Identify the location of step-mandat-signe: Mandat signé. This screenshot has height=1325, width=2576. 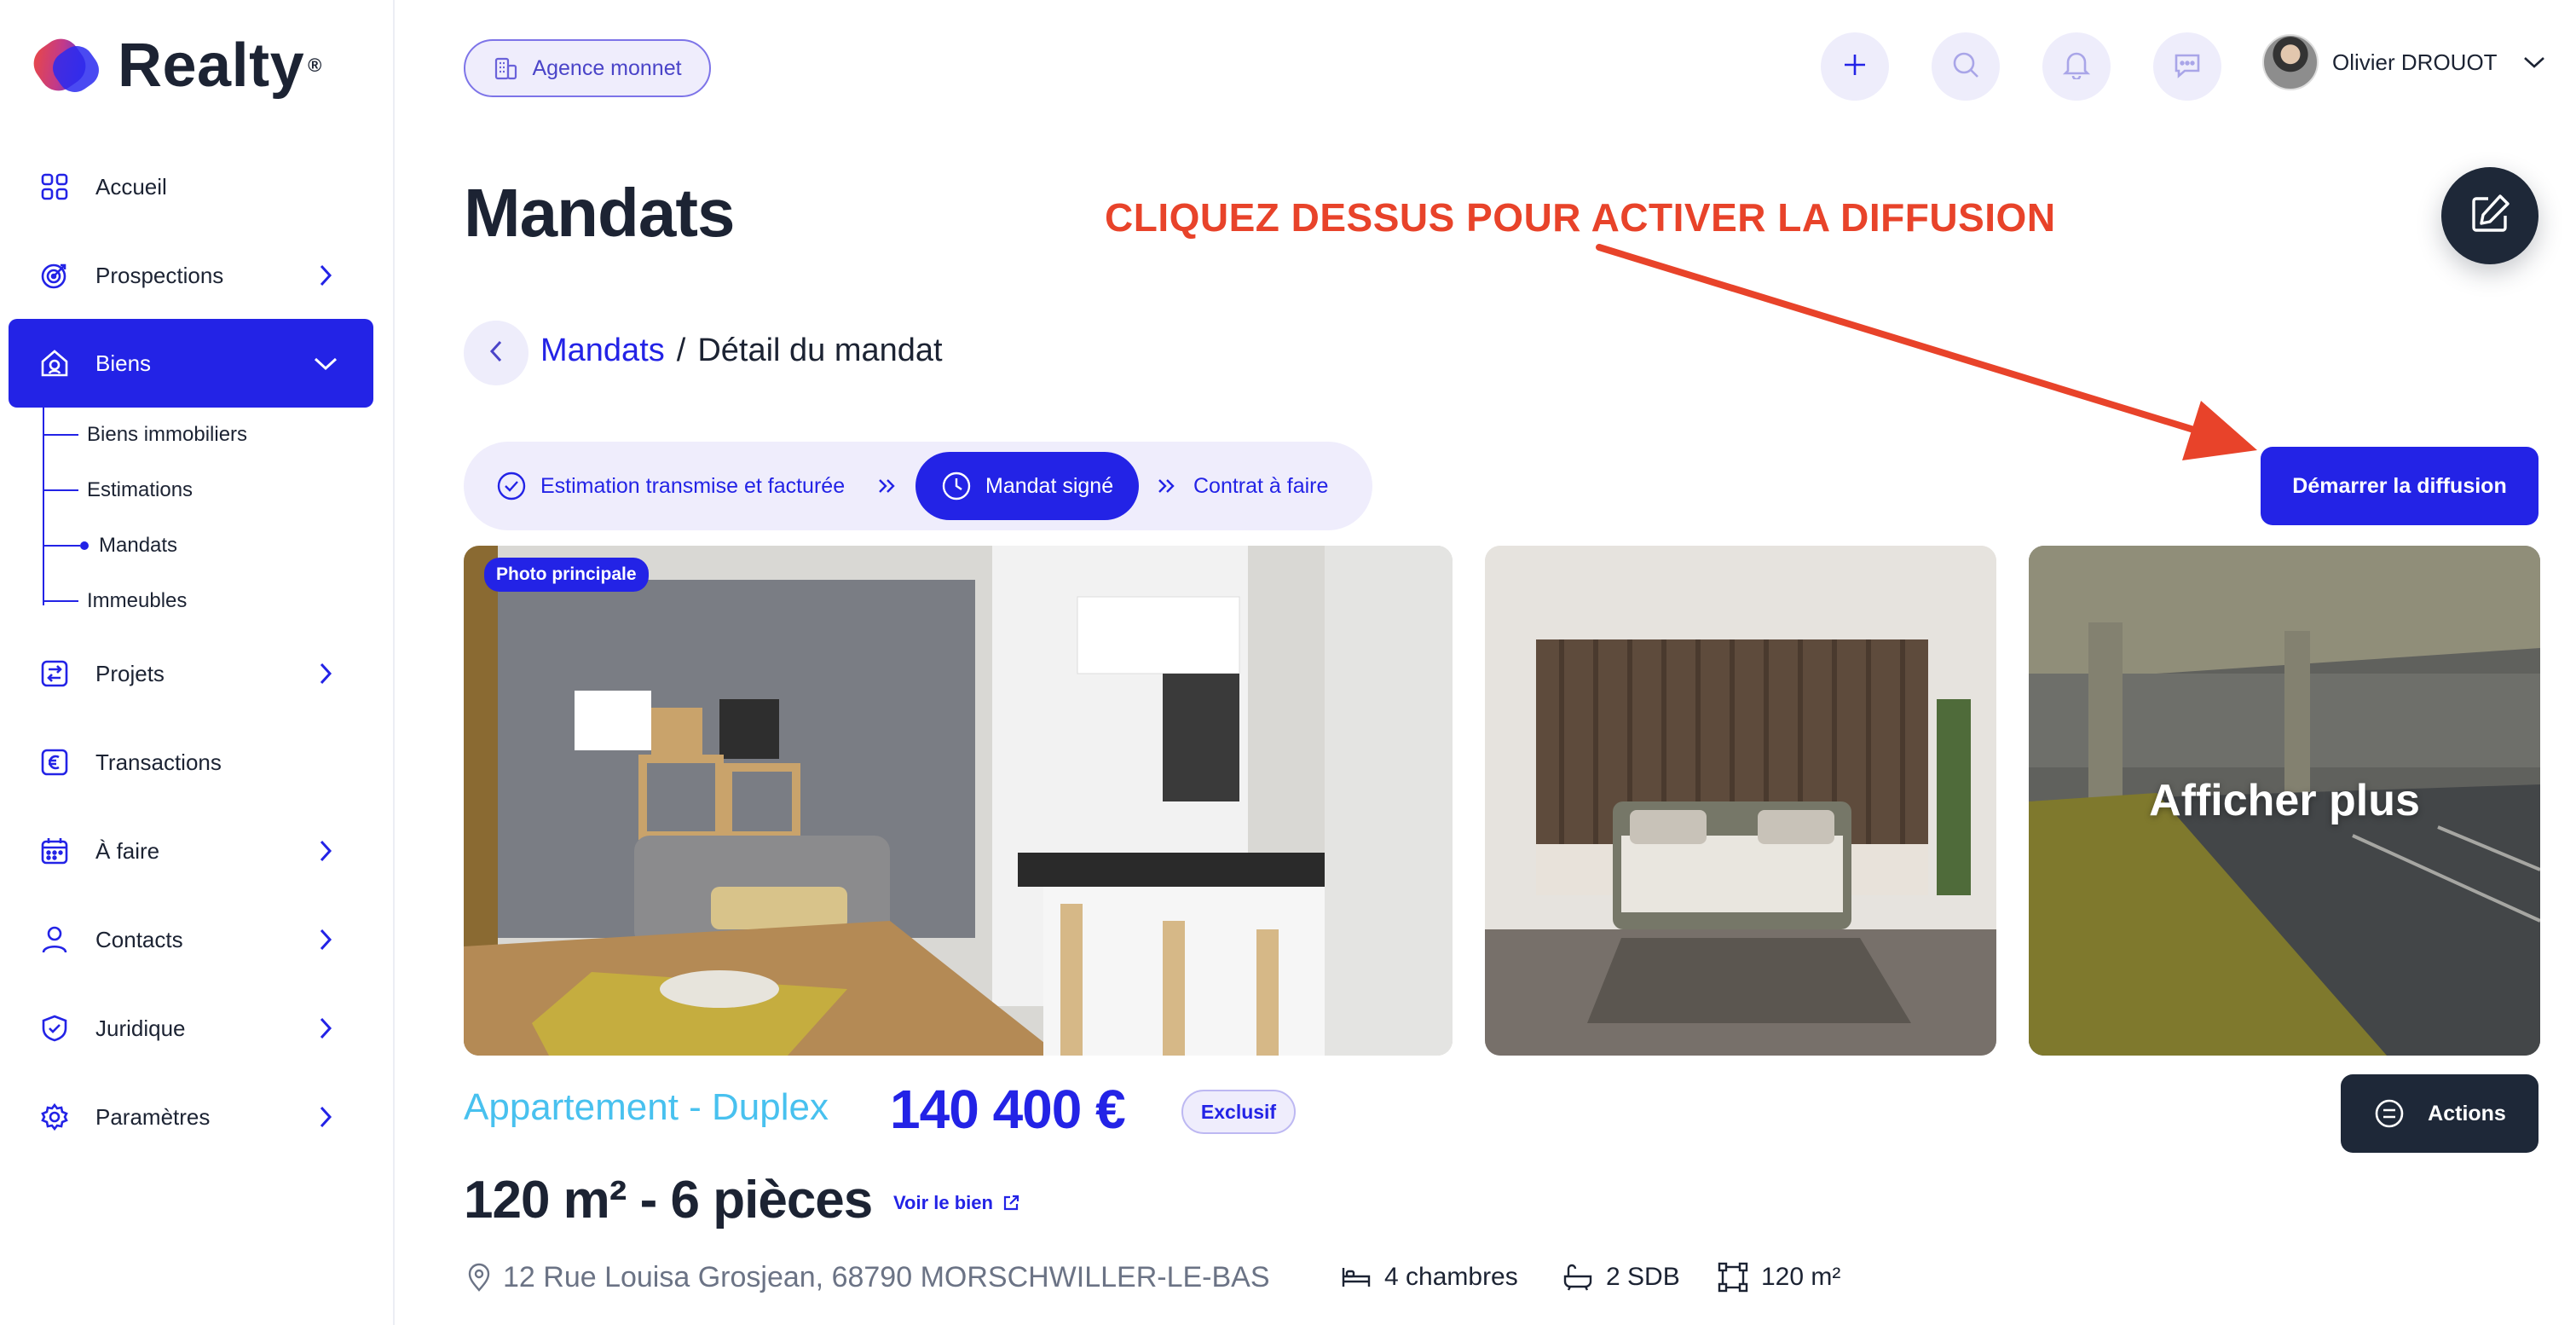
(1027, 486).